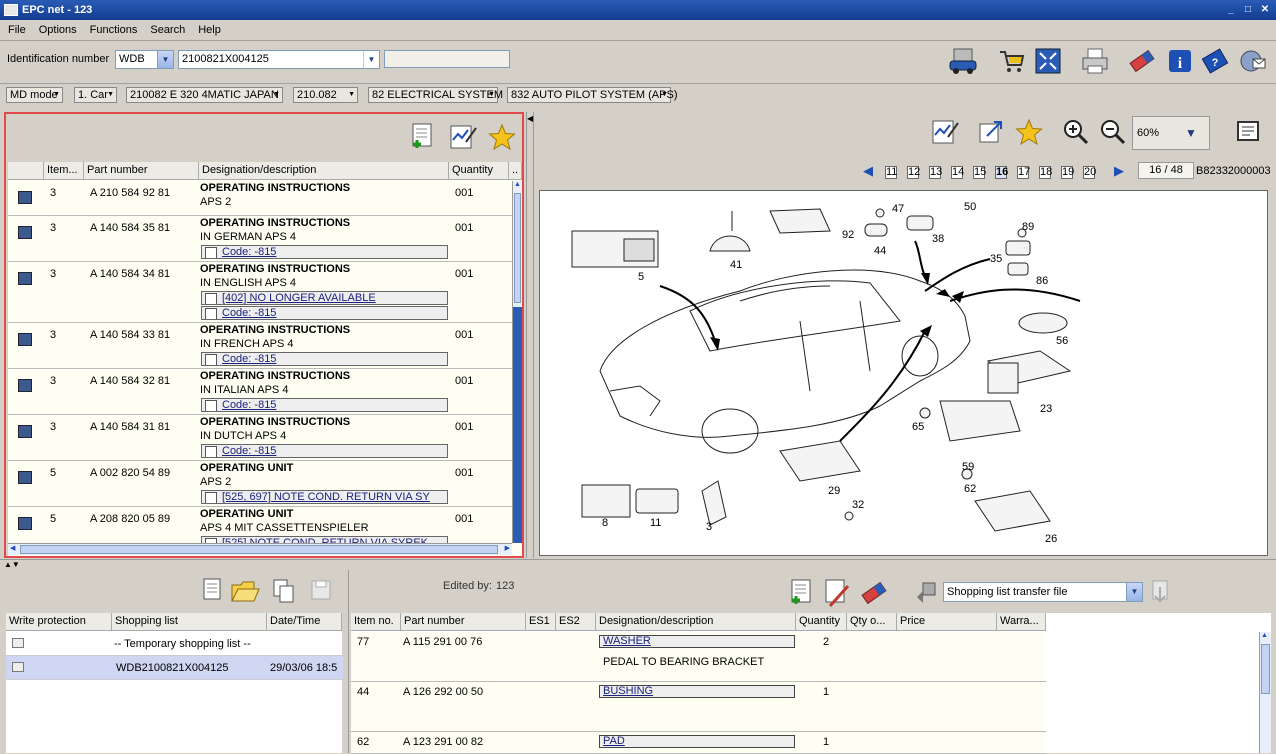 The image size is (1276, 754). I want to click on page-link: 19, so click(1067, 172).